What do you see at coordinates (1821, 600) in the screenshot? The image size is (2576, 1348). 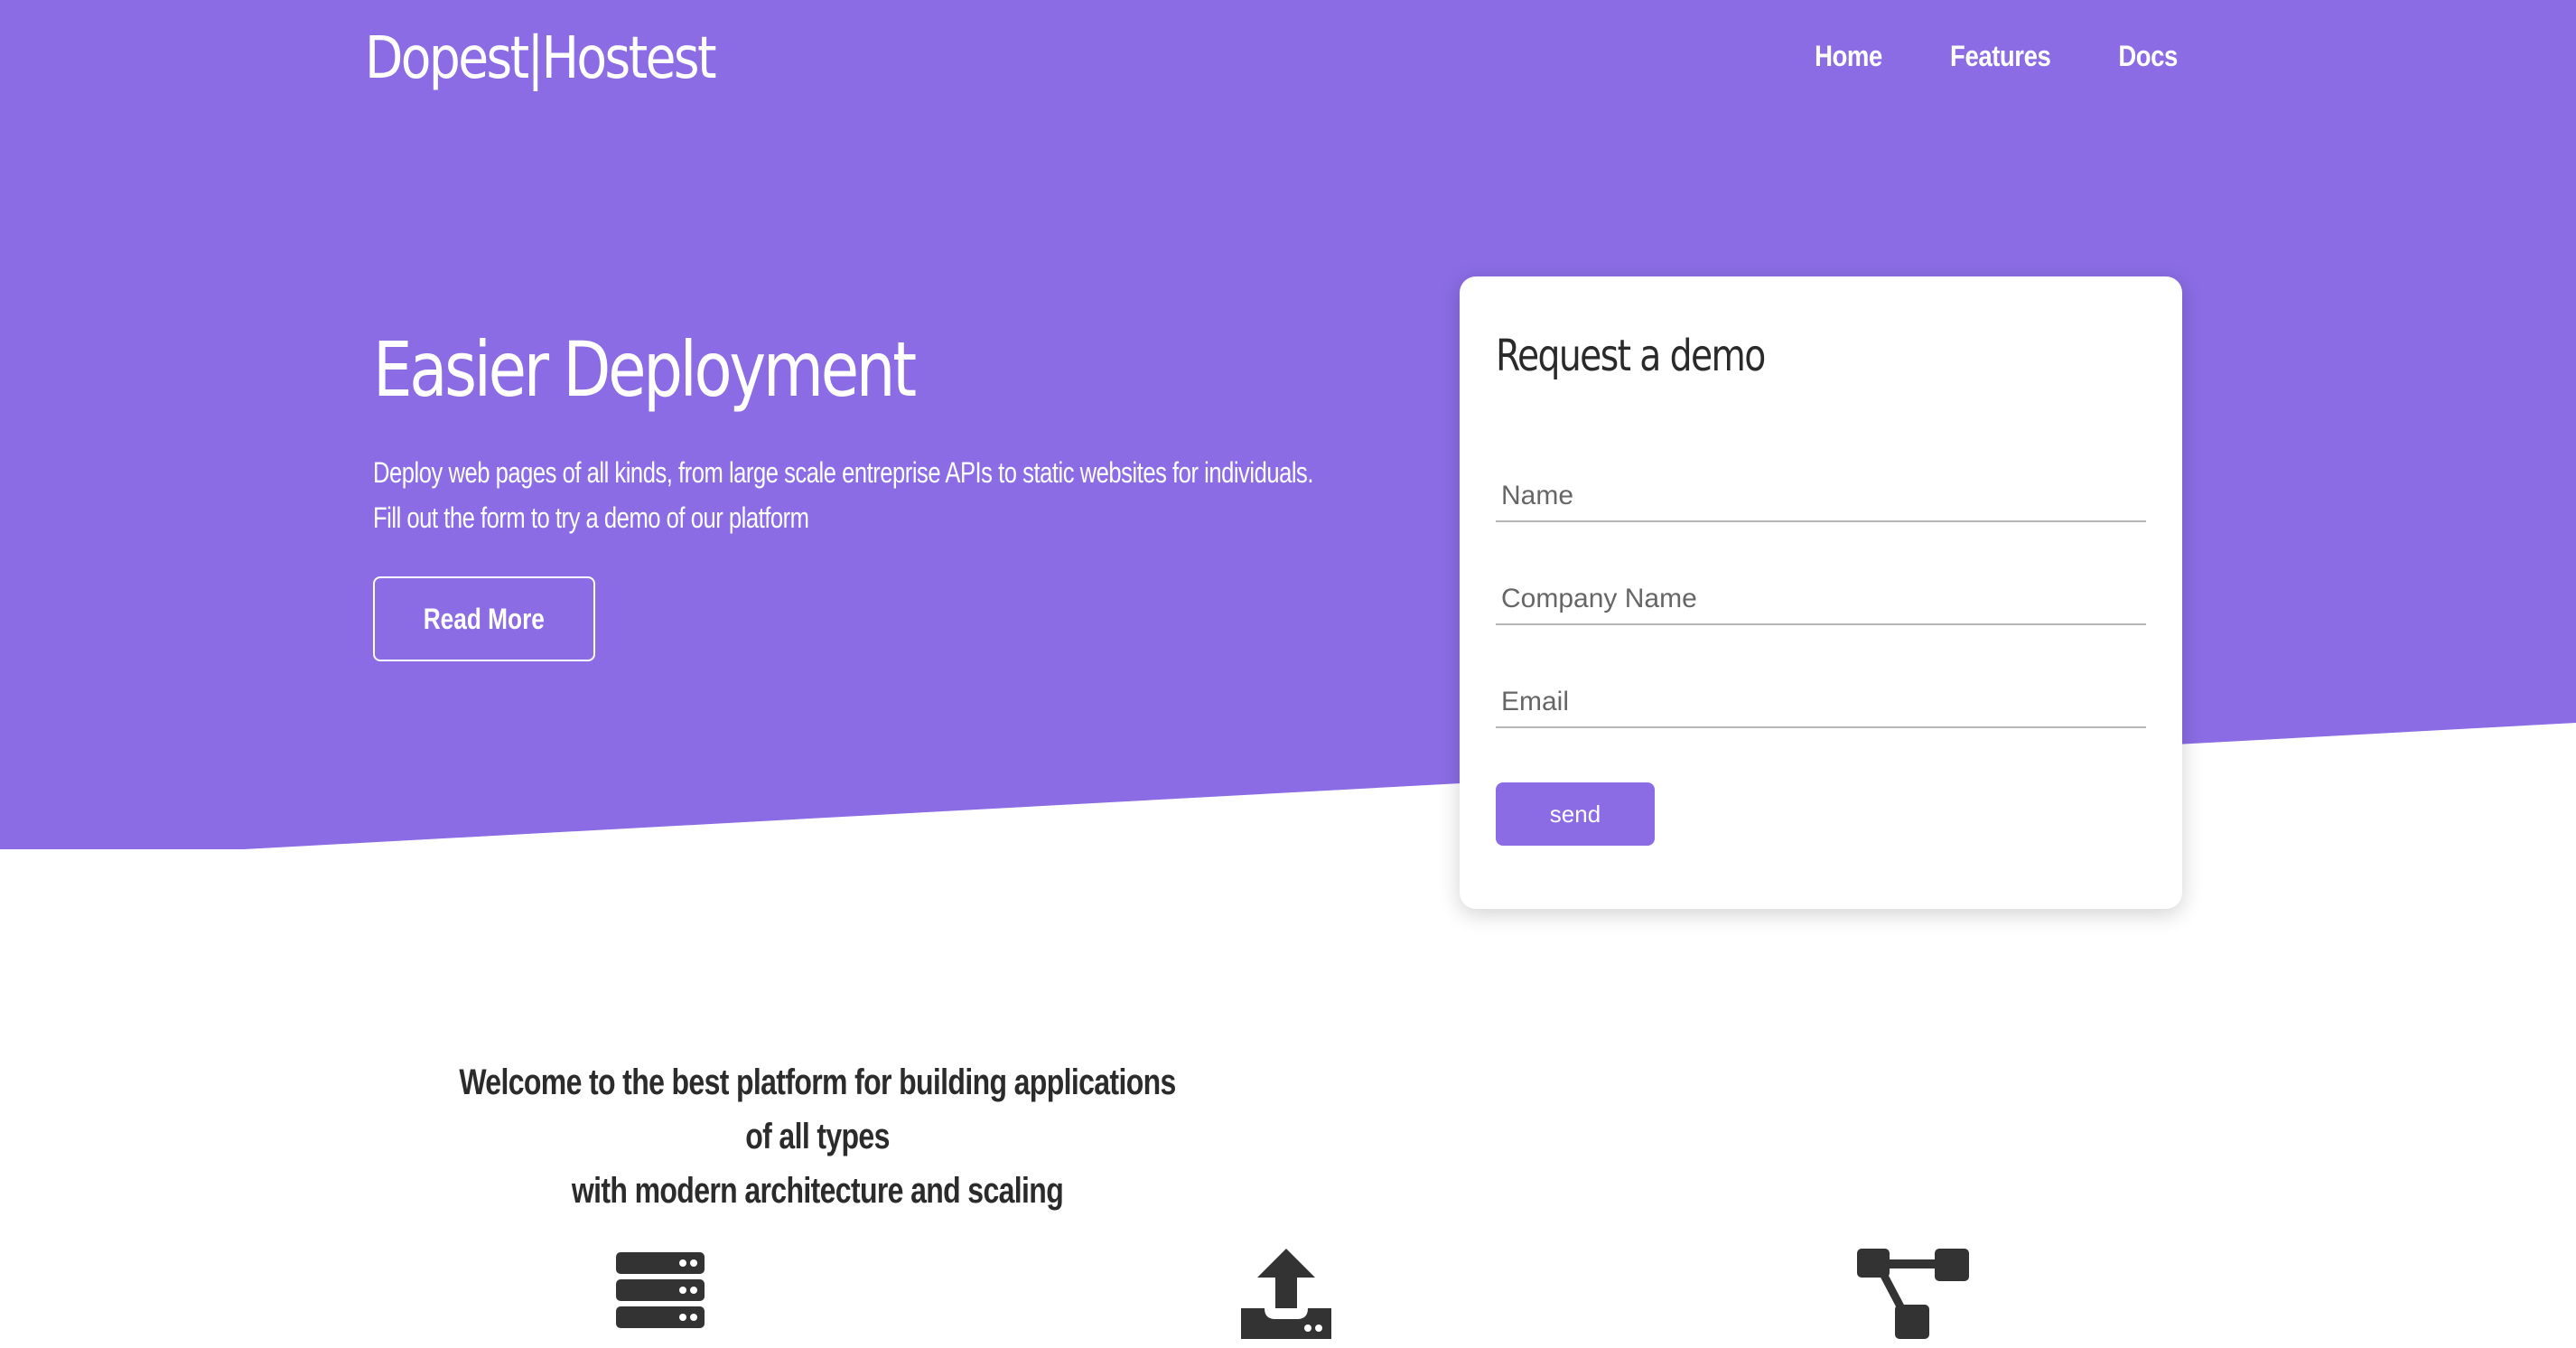 I see `company-name-field` at bounding box center [1821, 600].